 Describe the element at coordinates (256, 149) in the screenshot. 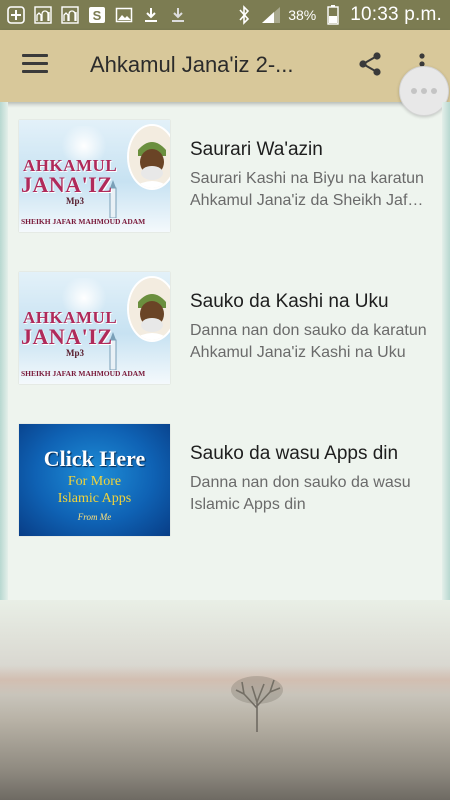

I see `list-item-title: Saurari Wa'azin` at that location.